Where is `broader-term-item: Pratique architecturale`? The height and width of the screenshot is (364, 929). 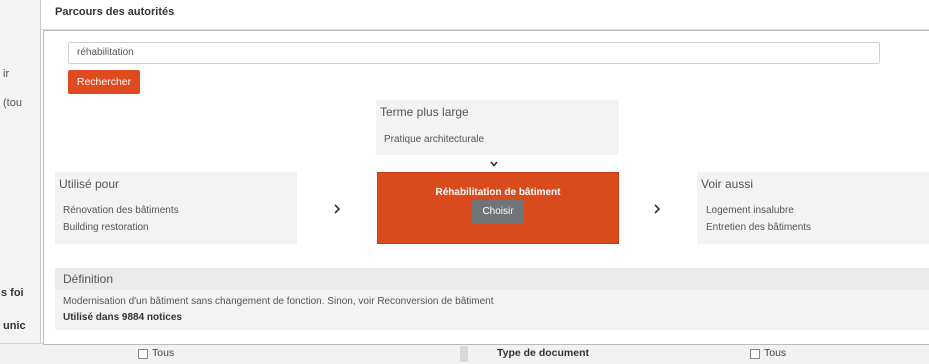 broader-term-item: Pratique architecturale is located at coordinates (434, 139).